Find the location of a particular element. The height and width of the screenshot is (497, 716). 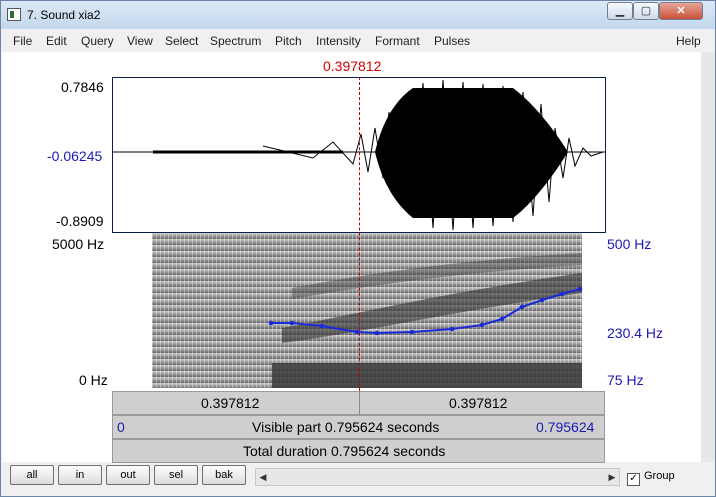

pitch-min-label: 75 Hz is located at coordinates (625, 380).